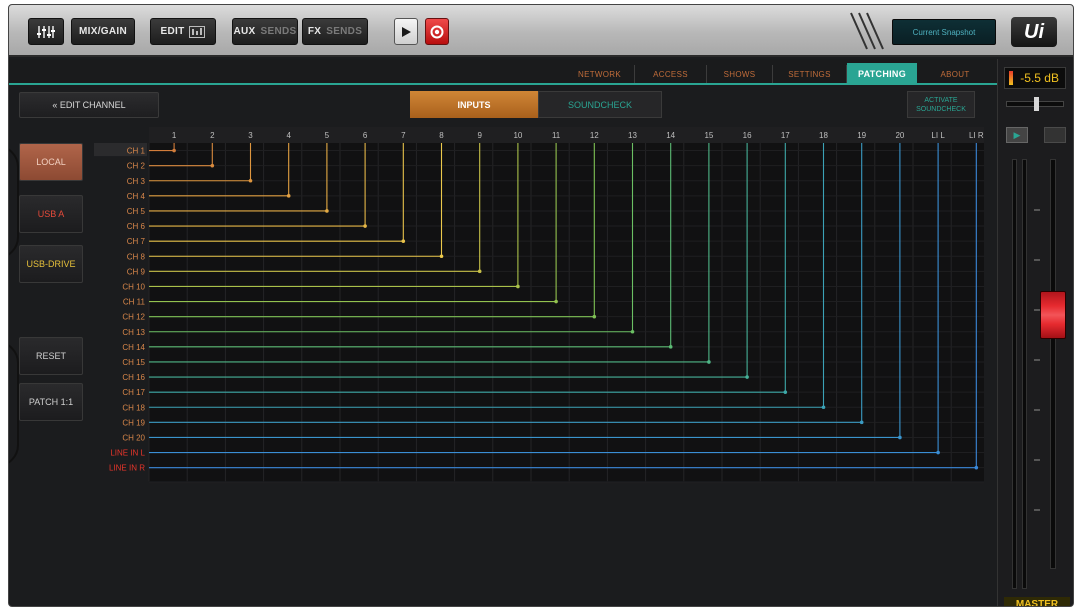 This screenshot has height=609, width=1078. What do you see at coordinates (136, 226) in the screenshot?
I see `matrix-row-label: CH 6` at bounding box center [136, 226].